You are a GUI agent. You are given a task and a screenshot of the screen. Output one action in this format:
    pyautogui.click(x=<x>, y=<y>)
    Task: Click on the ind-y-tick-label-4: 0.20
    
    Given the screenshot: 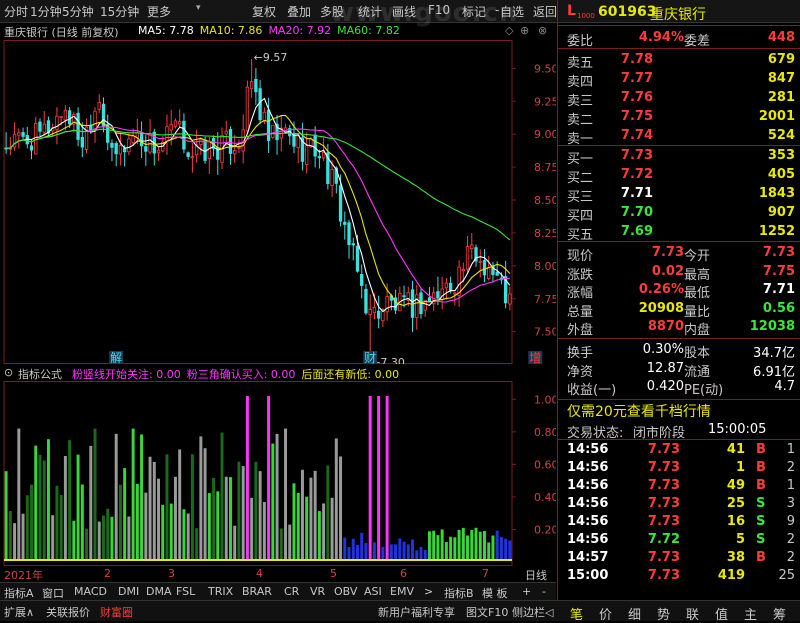 What is the action you would take?
    pyautogui.click(x=545, y=529)
    